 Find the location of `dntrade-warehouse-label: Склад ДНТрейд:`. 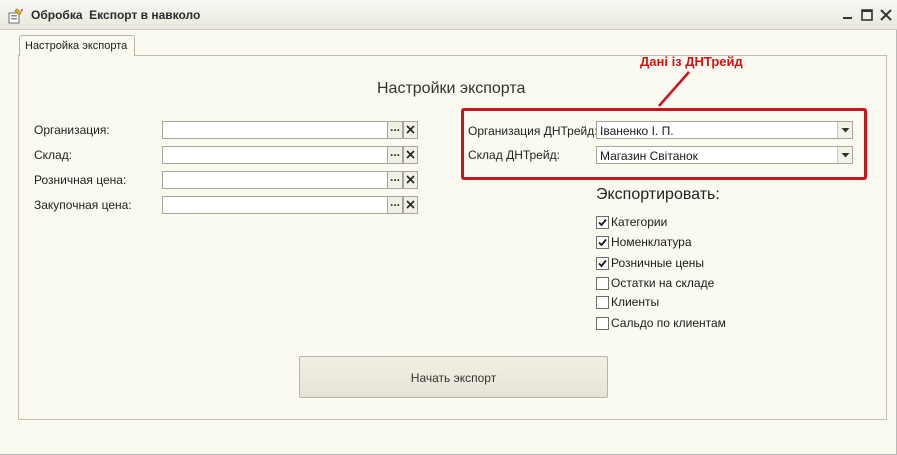

dntrade-warehouse-label: Склад ДНТрейд: is located at coordinates (514, 155).